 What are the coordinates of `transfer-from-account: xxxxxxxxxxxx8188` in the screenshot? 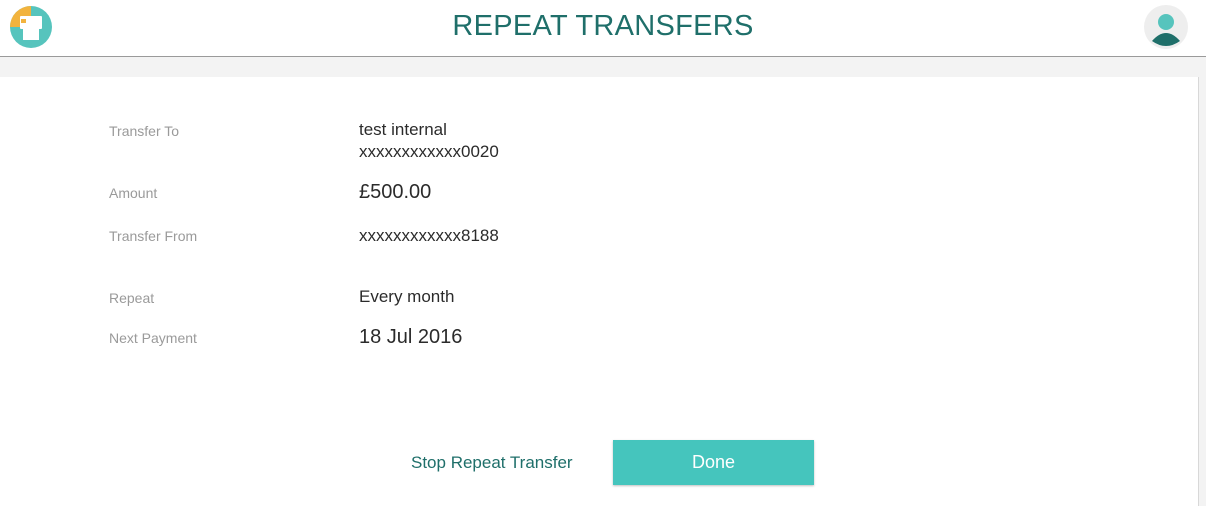 It's located at (429, 235).